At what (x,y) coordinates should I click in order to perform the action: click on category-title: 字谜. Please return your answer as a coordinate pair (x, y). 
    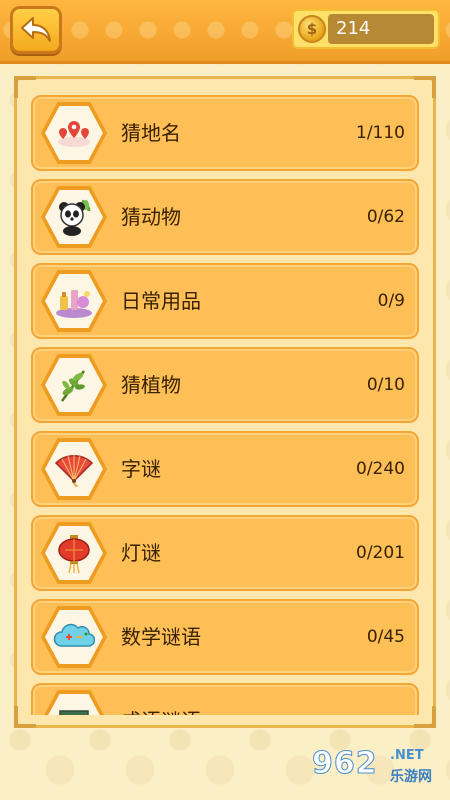
    Looking at the image, I should click on (141, 469).